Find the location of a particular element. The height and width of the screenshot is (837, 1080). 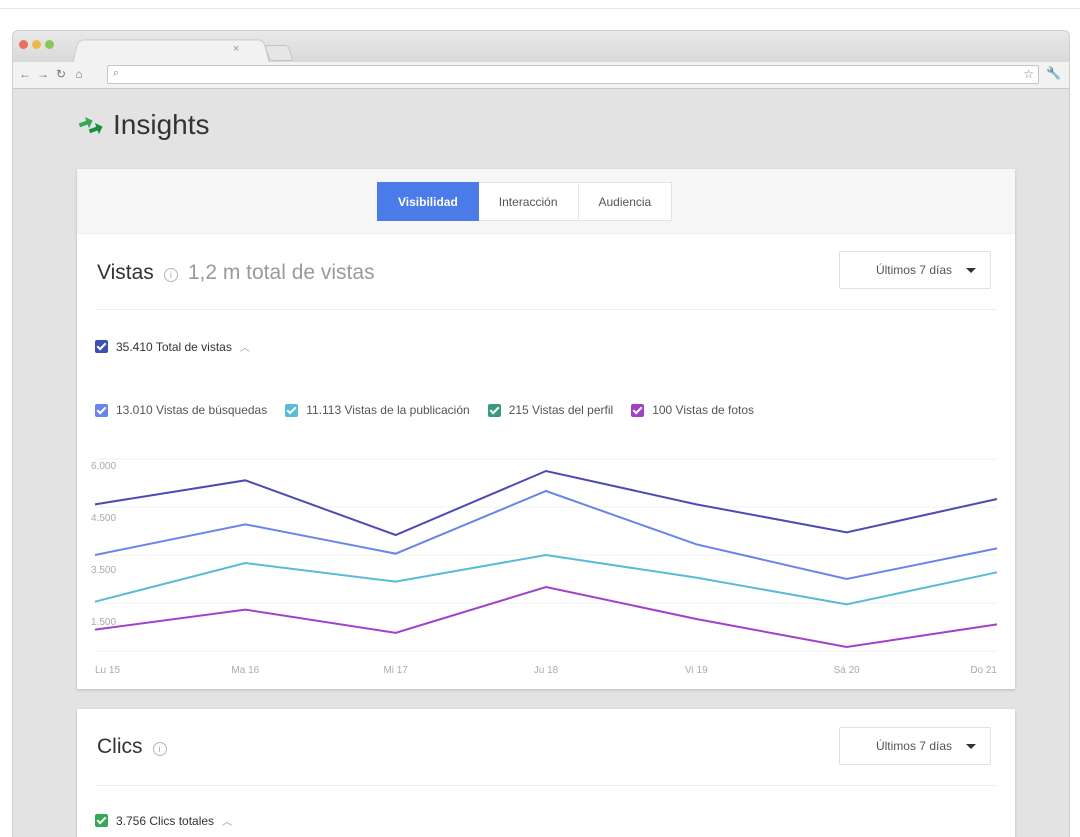

legend-item: 11.113 Vistas de la publicación is located at coordinates (377, 410).